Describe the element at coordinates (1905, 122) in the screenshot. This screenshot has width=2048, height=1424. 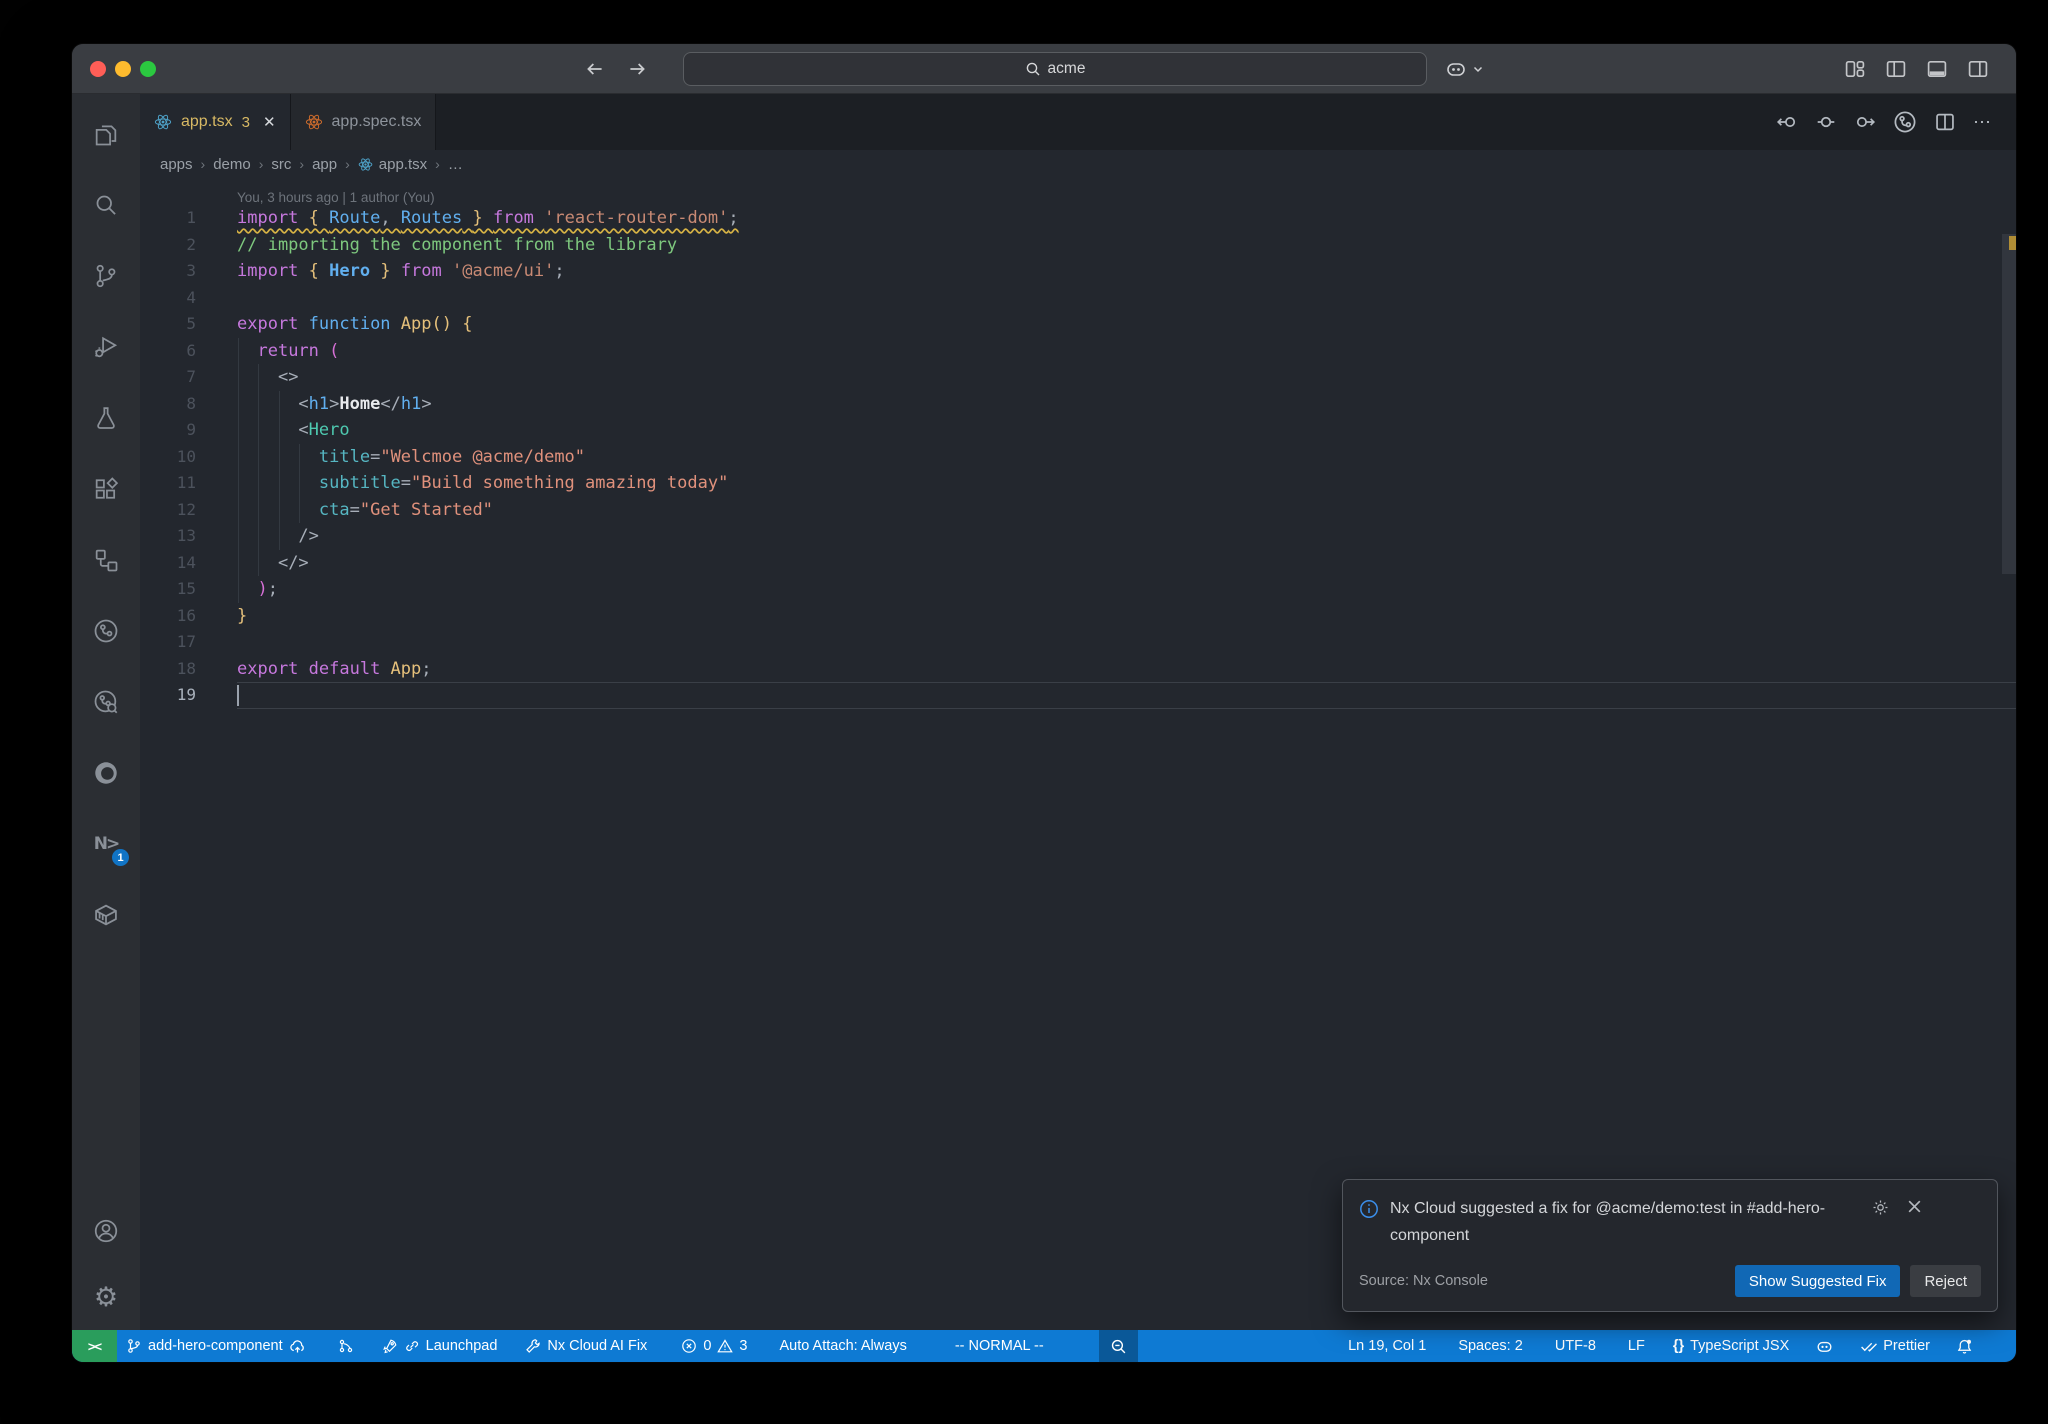
I see `commit-graph-icon` at that location.